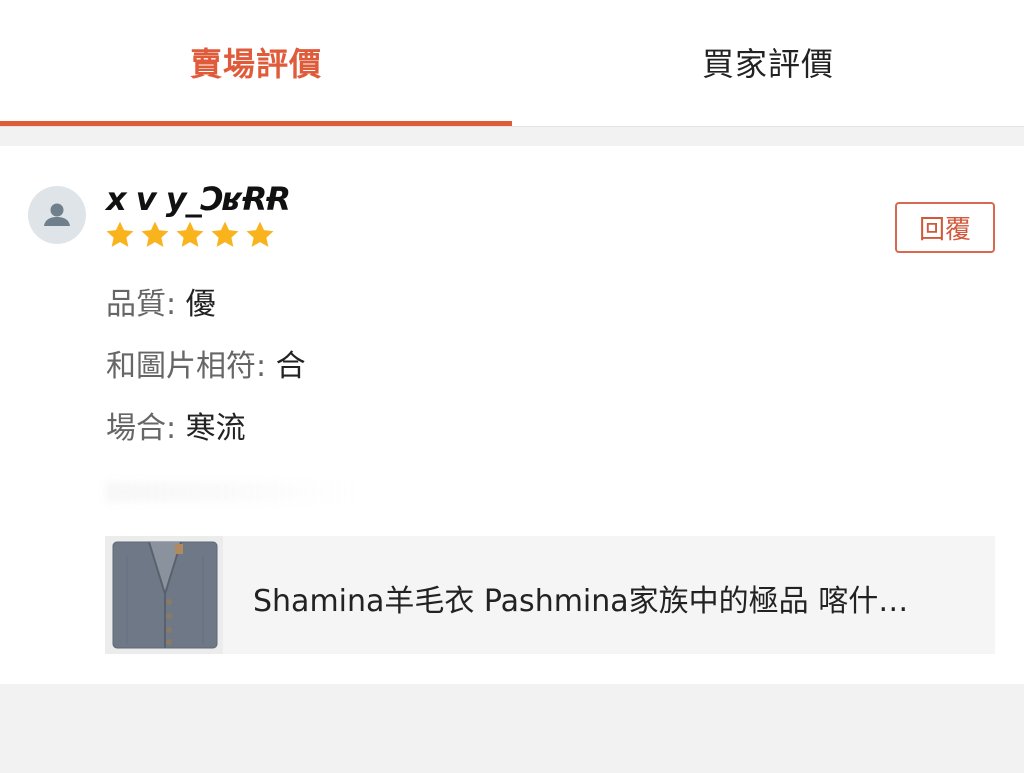 The width and height of the screenshot is (1024, 773). I want to click on product-thumbnail, so click(164, 595).